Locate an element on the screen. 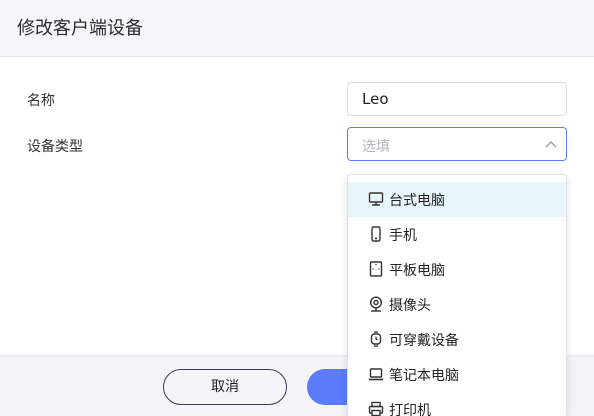 The image size is (594, 416). option-laptop: 笔记本电脑 is located at coordinates (457, 374).